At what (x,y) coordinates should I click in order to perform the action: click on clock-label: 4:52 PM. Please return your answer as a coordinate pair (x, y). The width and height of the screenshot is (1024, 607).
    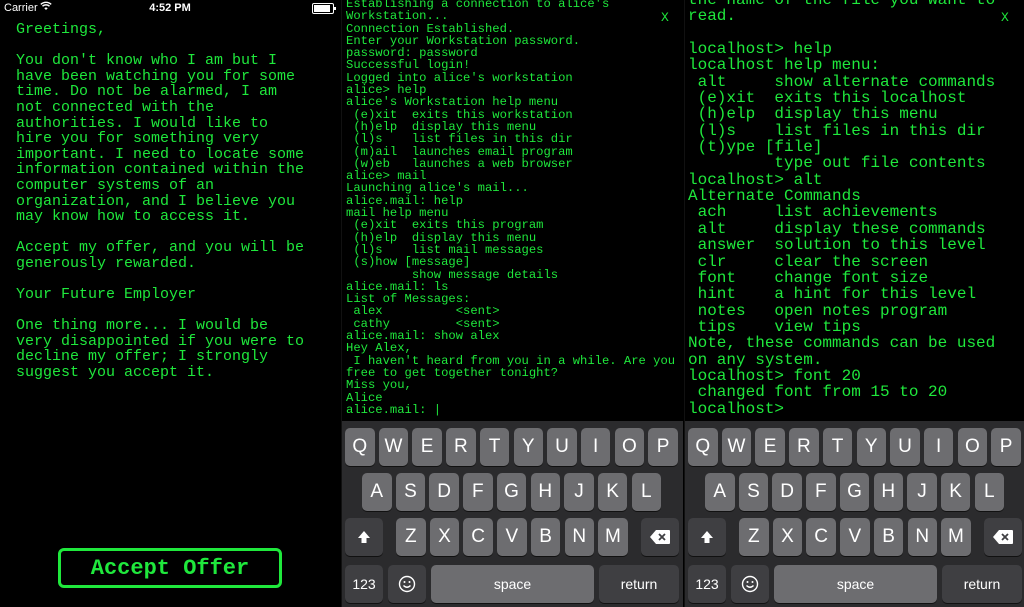
    Looking at the image, I should click on (170, 8).